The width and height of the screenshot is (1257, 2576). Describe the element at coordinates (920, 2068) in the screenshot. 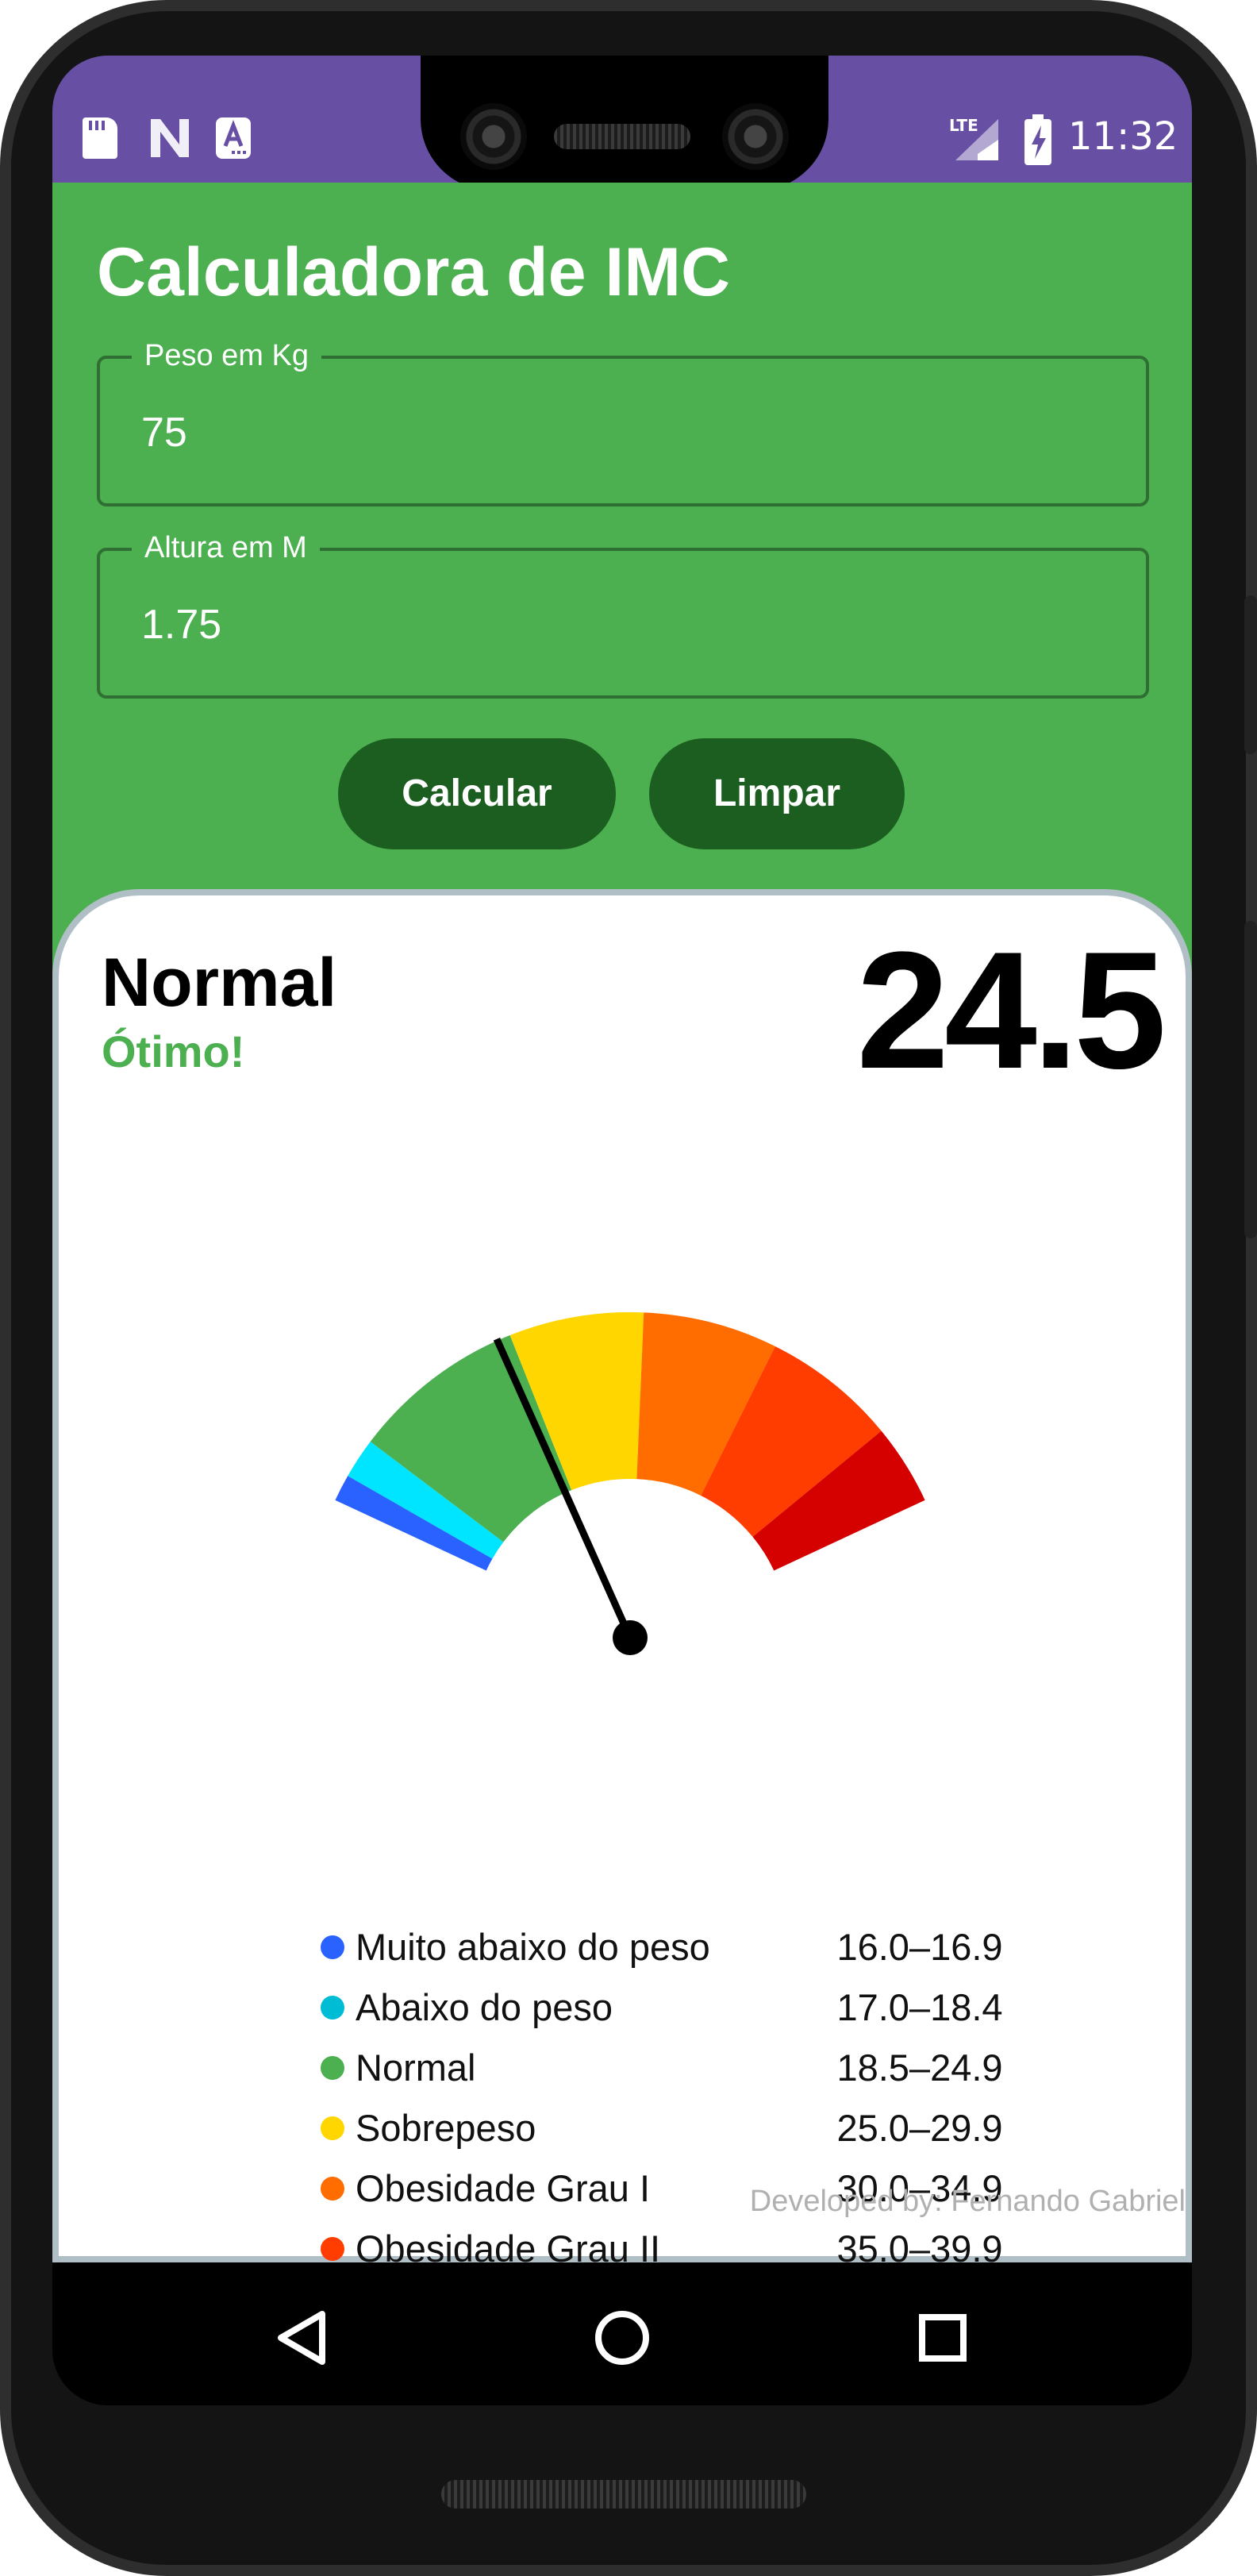

I see `legend-range: 18.5–24.9` at that location.